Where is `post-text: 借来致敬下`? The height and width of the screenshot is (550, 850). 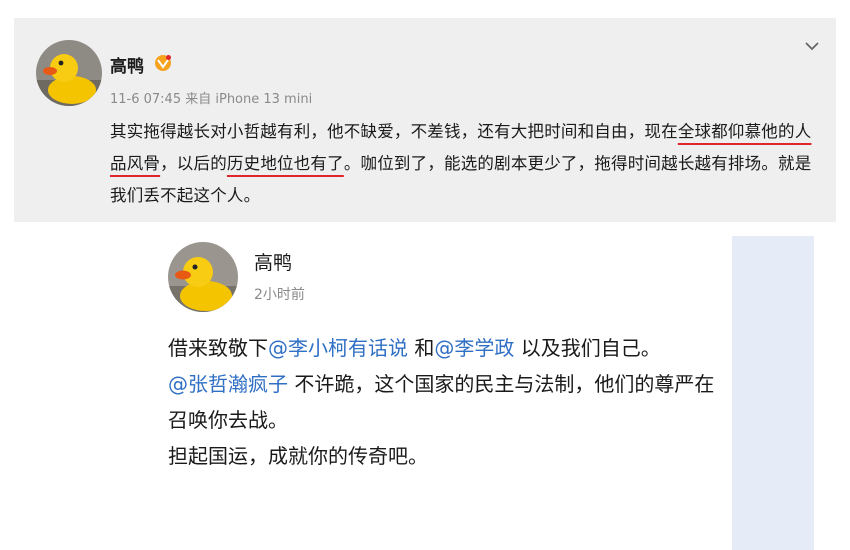 post-text: 借来致敬下 is located at coordinates (218, 348).